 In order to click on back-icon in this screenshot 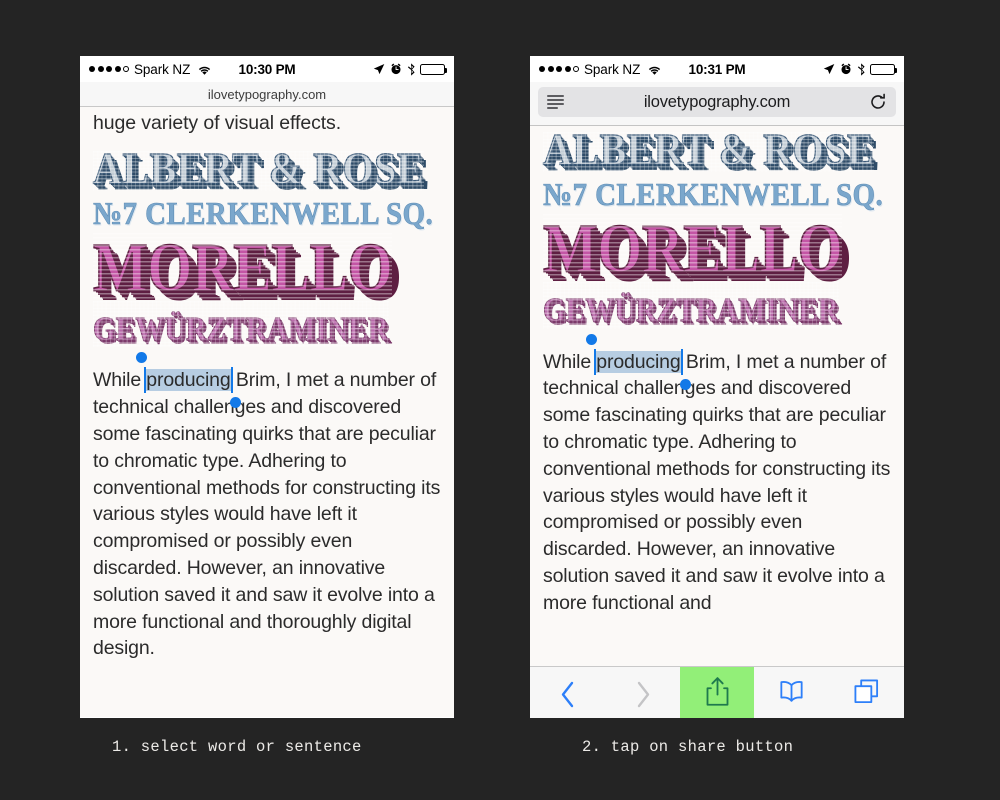, I will do `click(568, 694)`.